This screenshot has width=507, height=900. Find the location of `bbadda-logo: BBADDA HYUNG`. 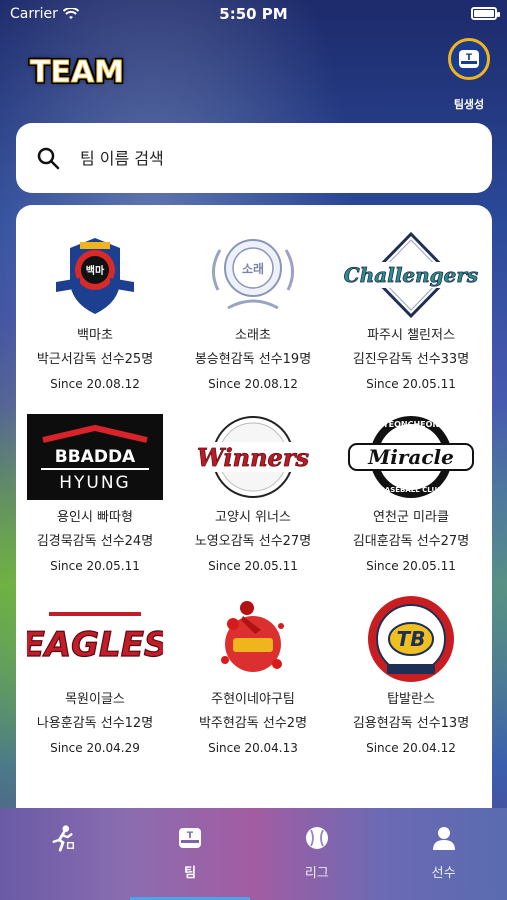

bbadda-logo: BBADDA HYUNG is located at coordinates (95, 457).